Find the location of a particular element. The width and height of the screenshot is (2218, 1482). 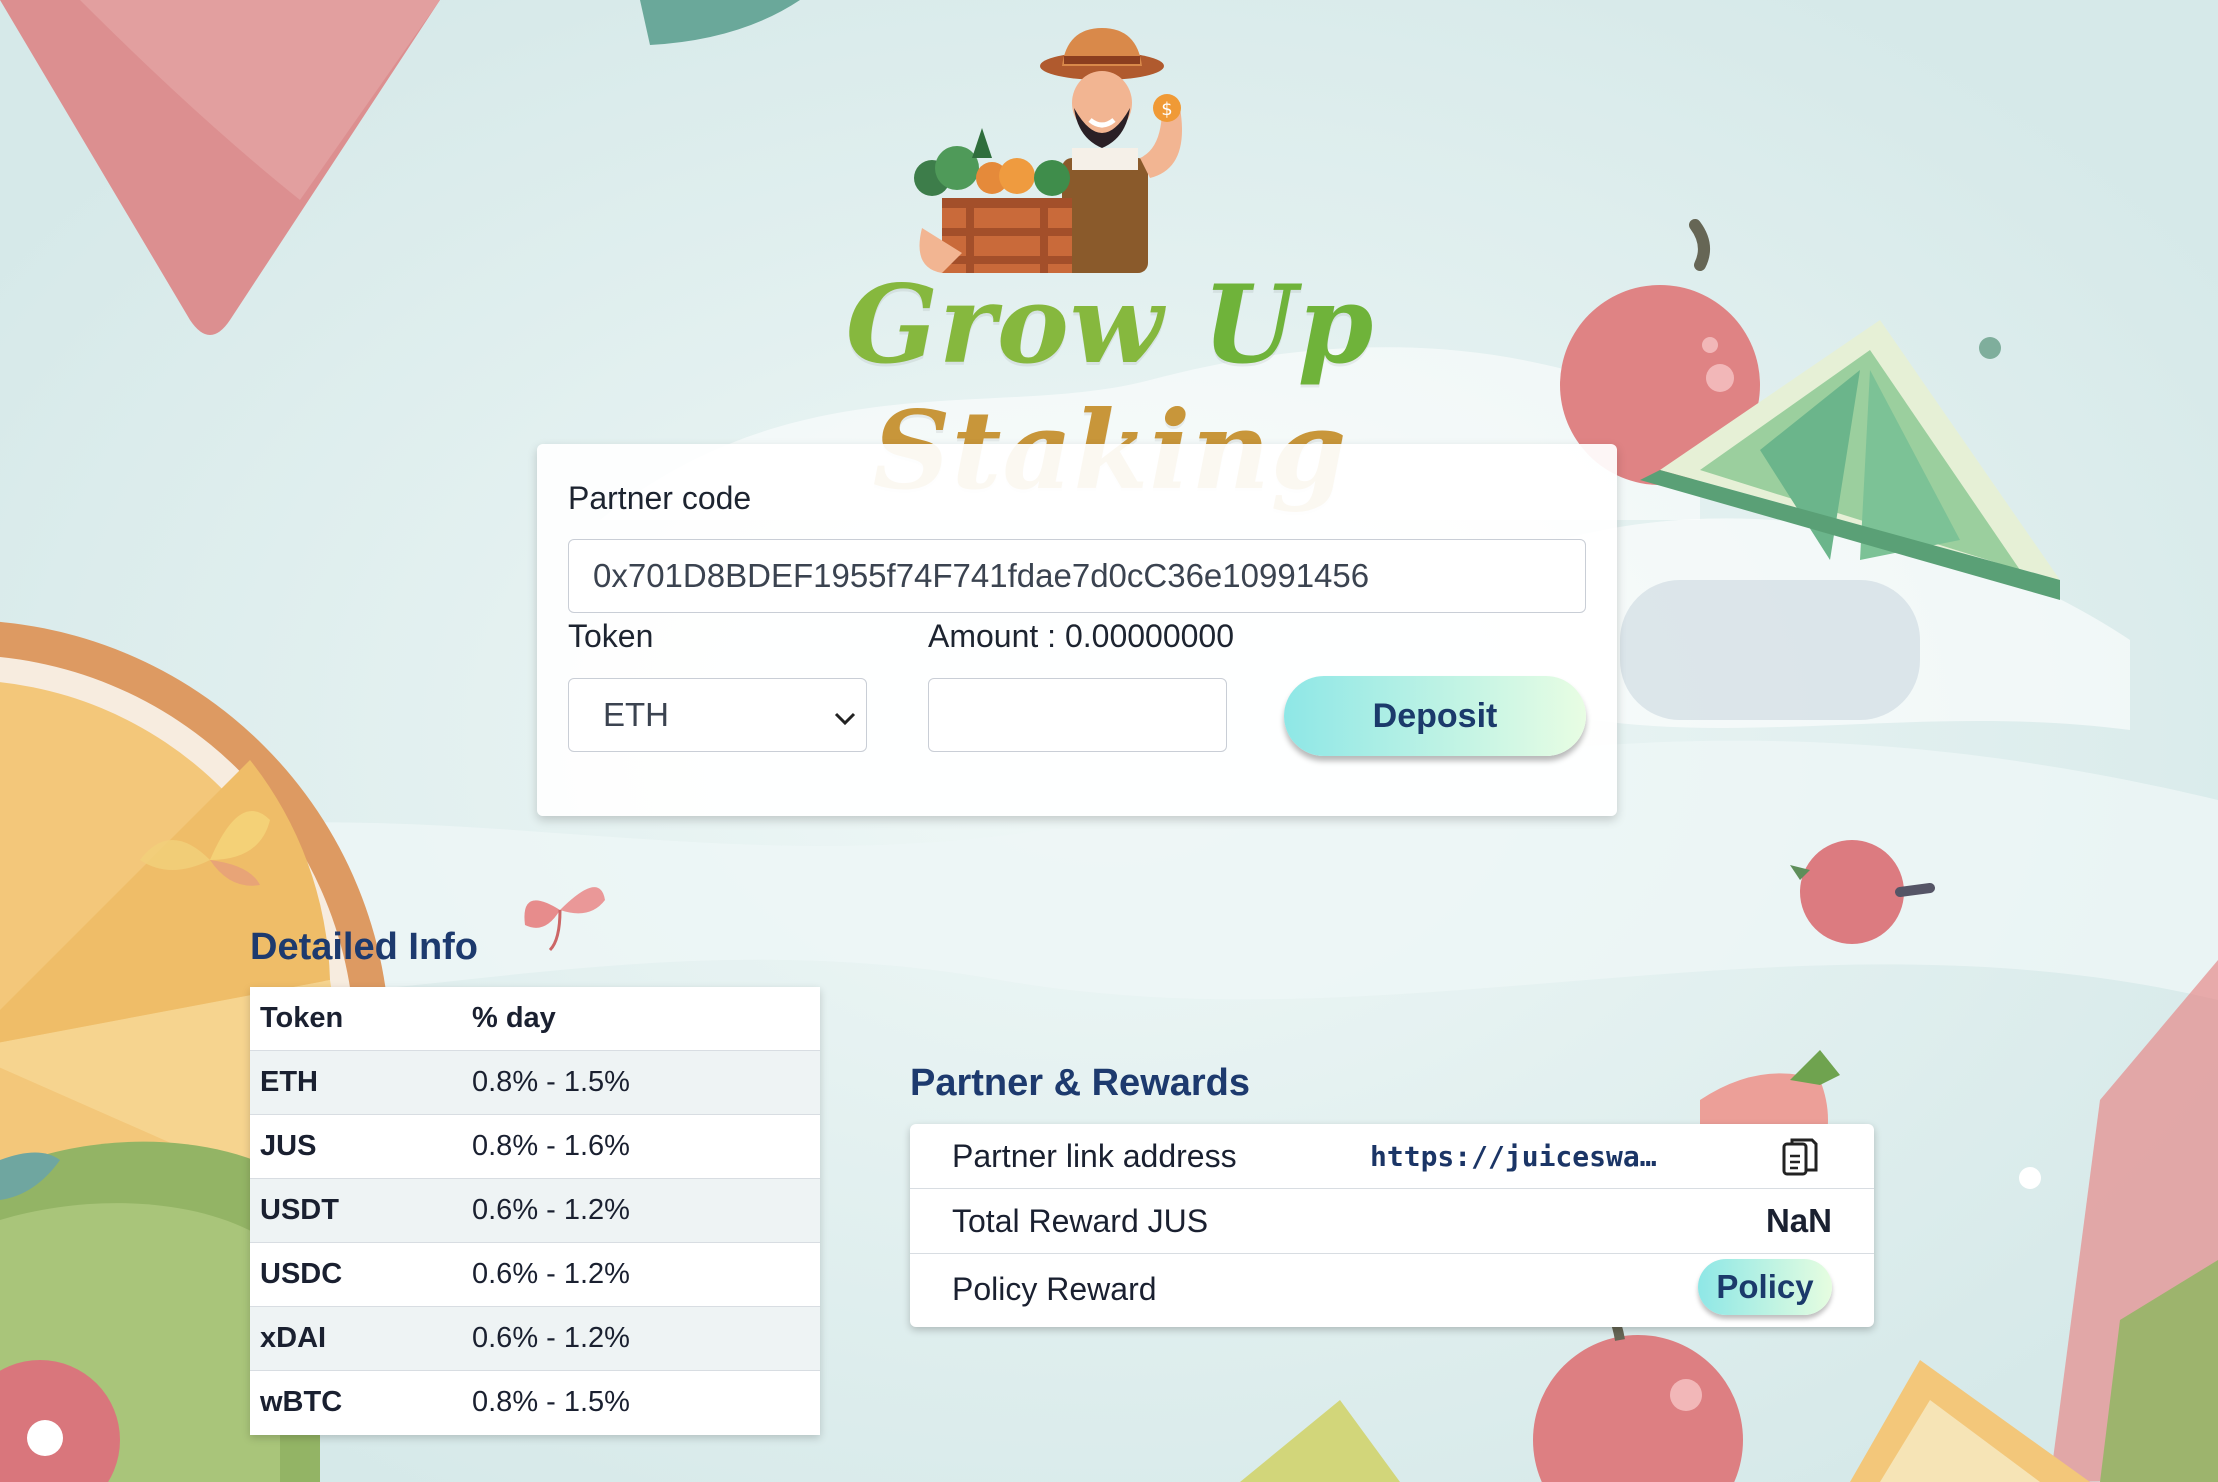

total-reward-value: NaN is located at coordinates (1798, 1220).